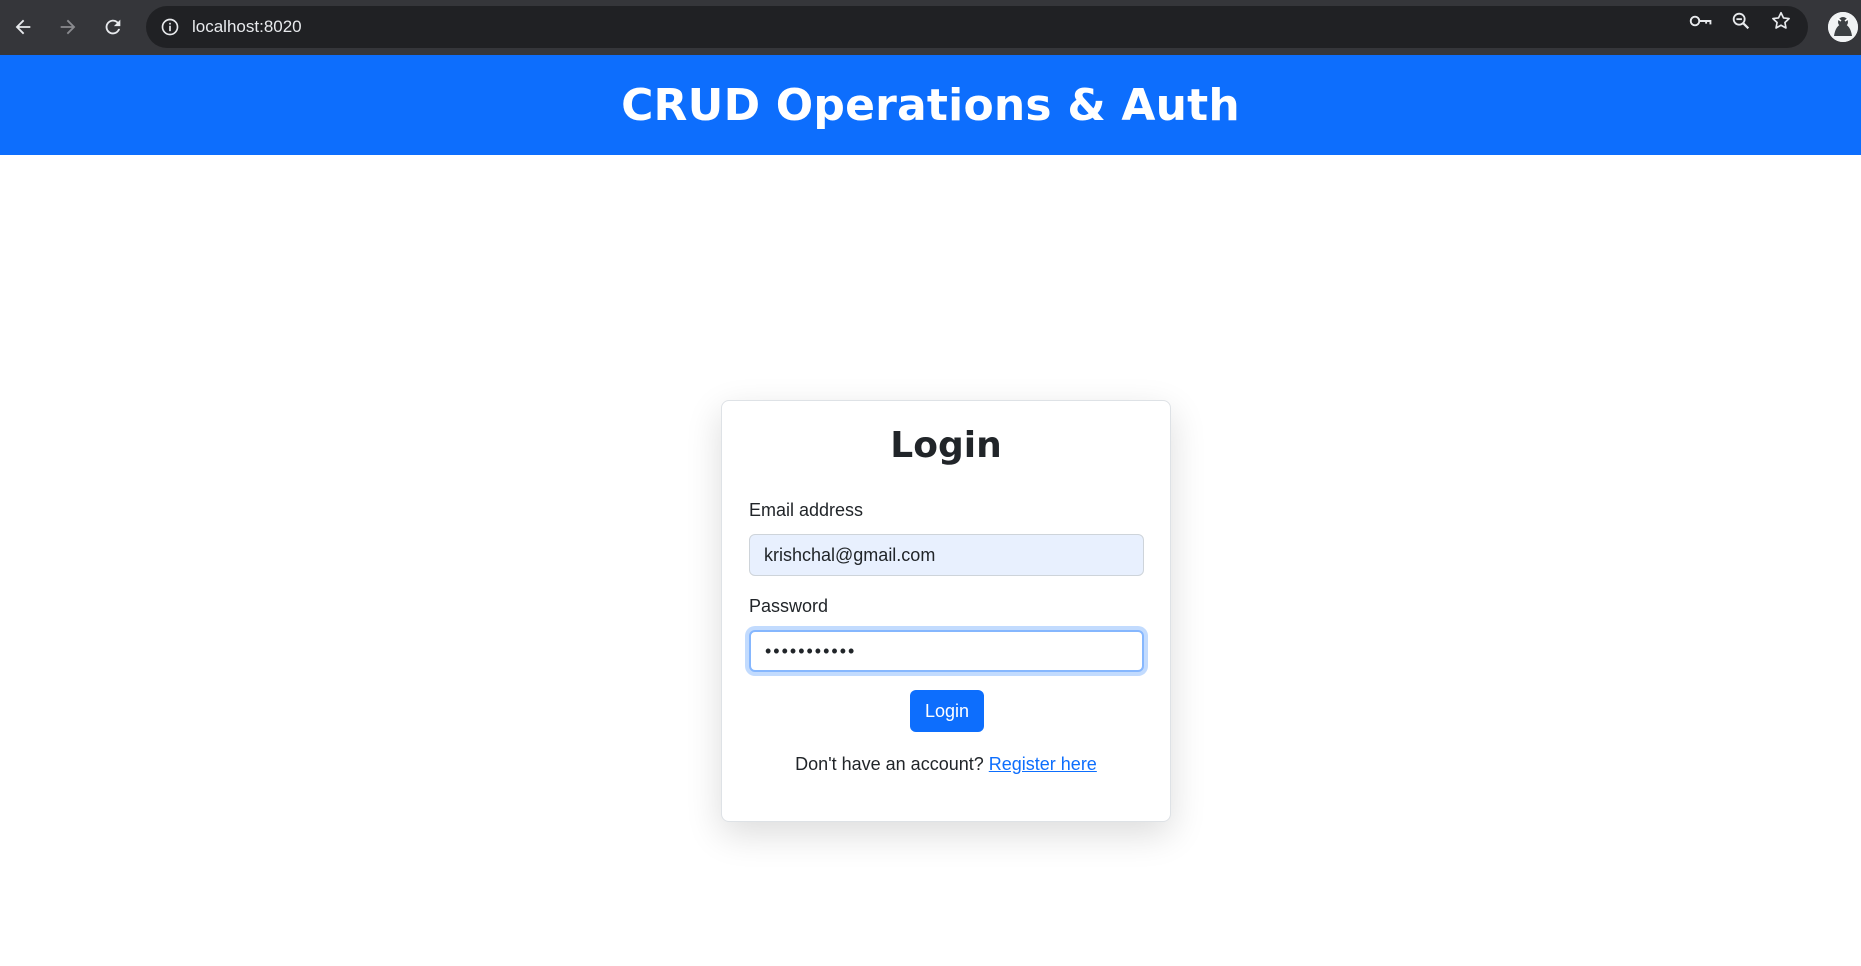  I want to click on forward-button, so click(68, 27).